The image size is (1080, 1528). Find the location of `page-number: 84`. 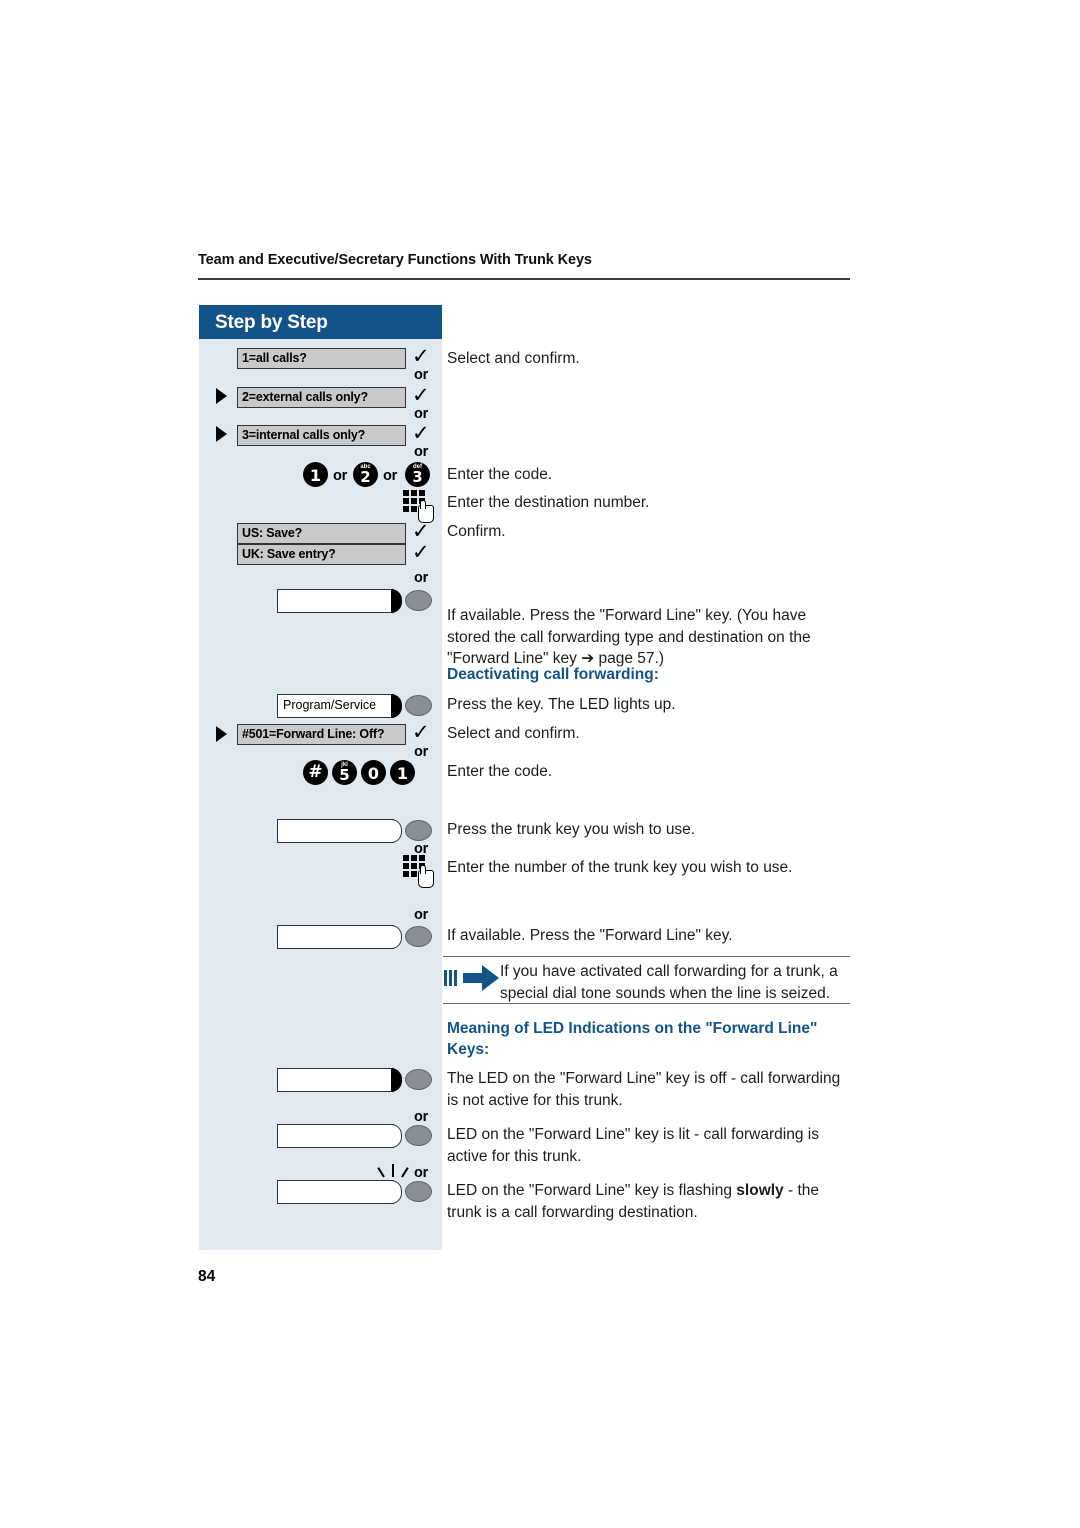

page-number: 84 is located at coordinates (207, 1276).